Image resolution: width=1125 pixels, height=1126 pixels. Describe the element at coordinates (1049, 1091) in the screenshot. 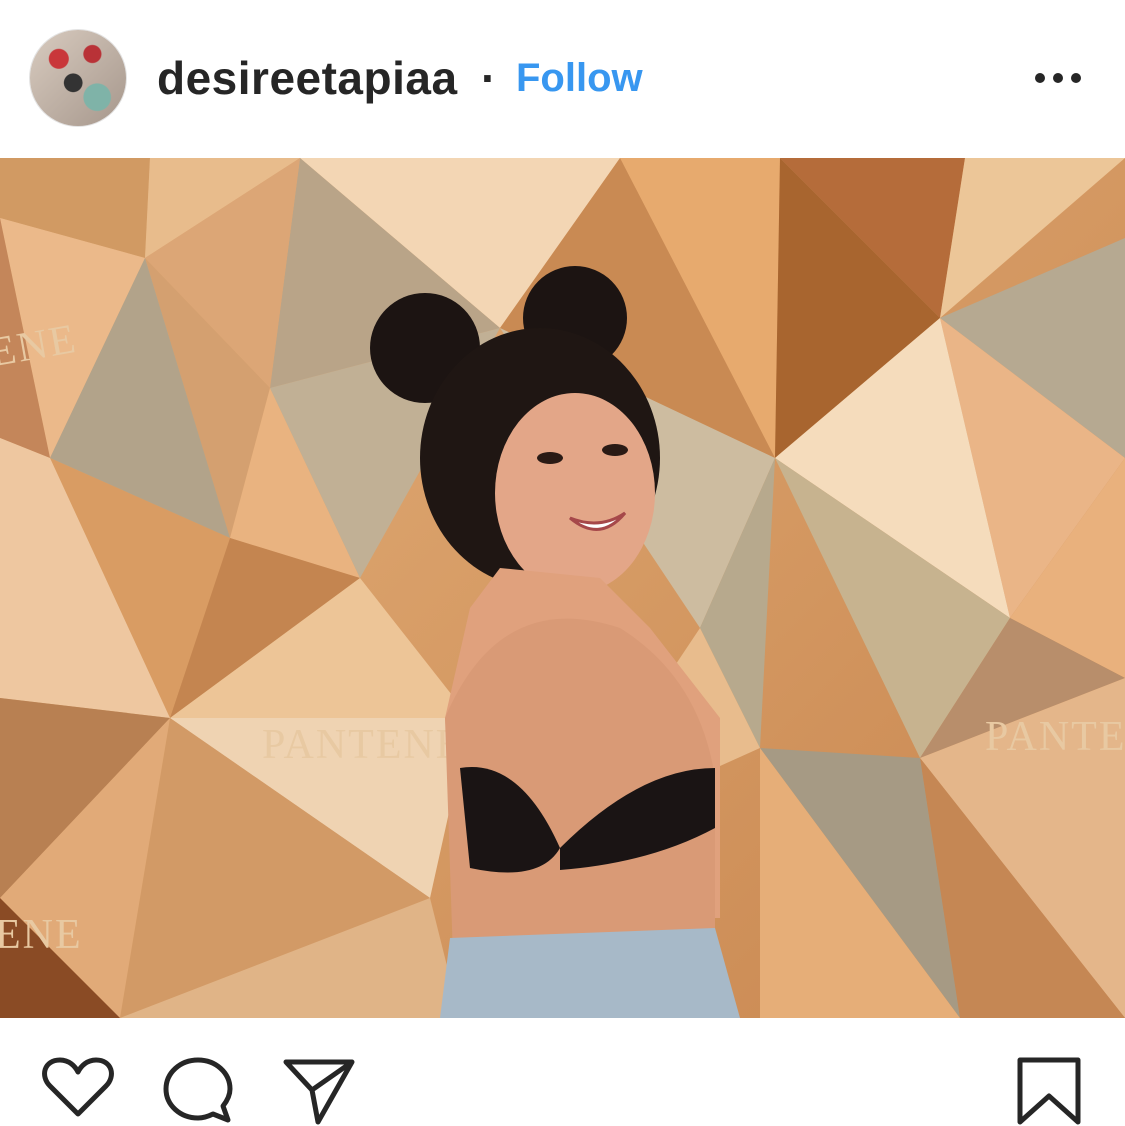

I see `bookmark-icon` at that location.